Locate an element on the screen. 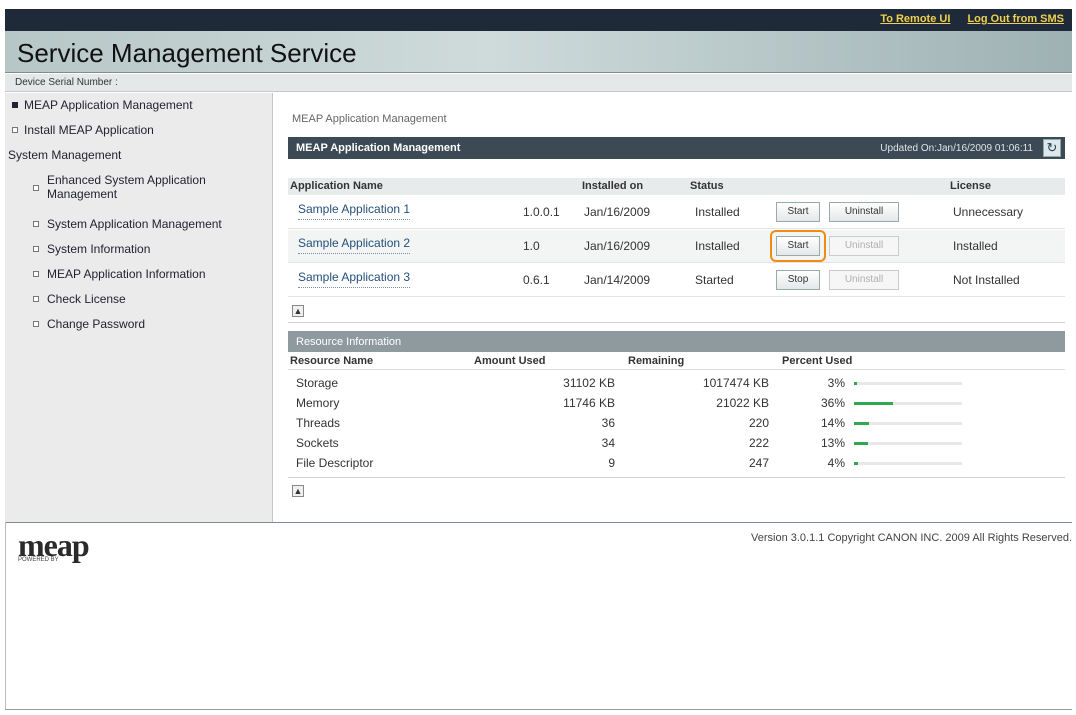 This screenshot has height=715, width=1076. resource-name: Threads is located at coordinates (318, 423).